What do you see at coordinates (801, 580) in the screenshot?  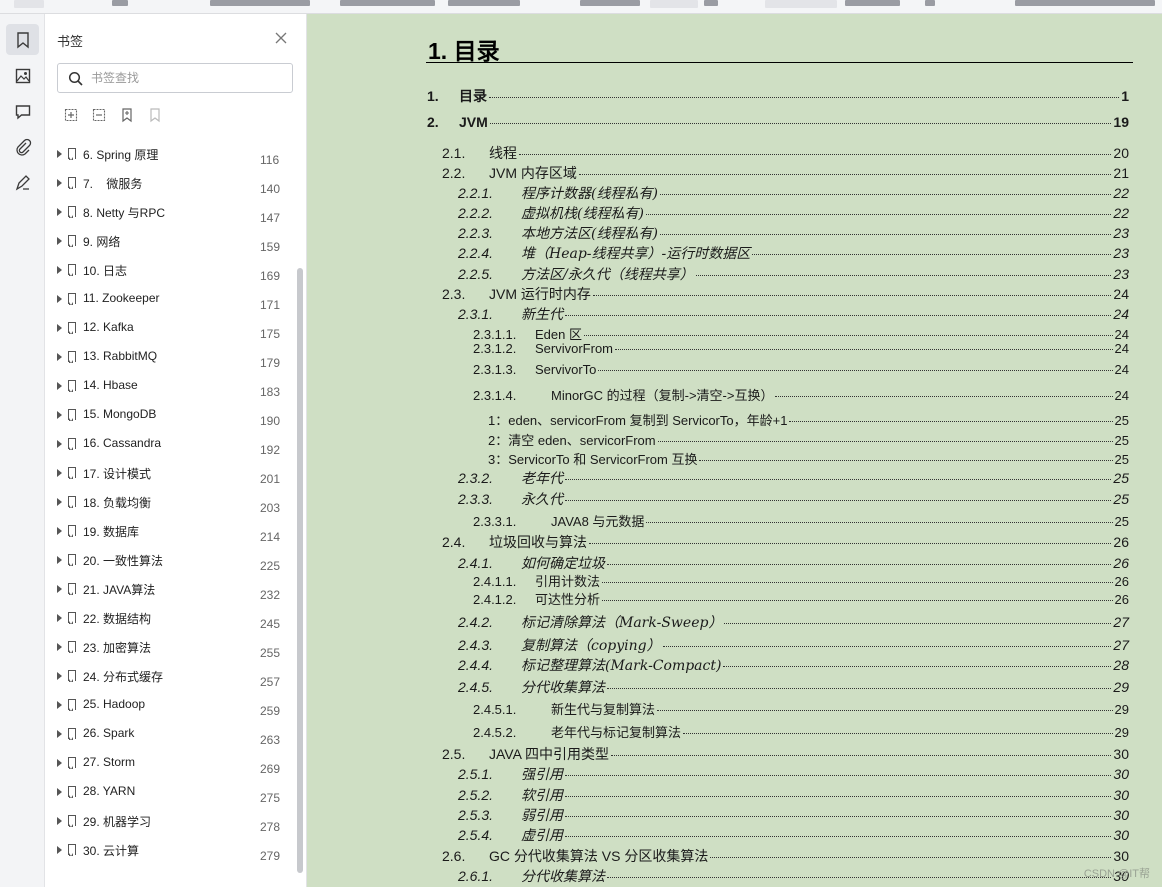 I see `toc-entry: 2.4.1.1. 引用计数法 26` at bounding box center [801, 580].